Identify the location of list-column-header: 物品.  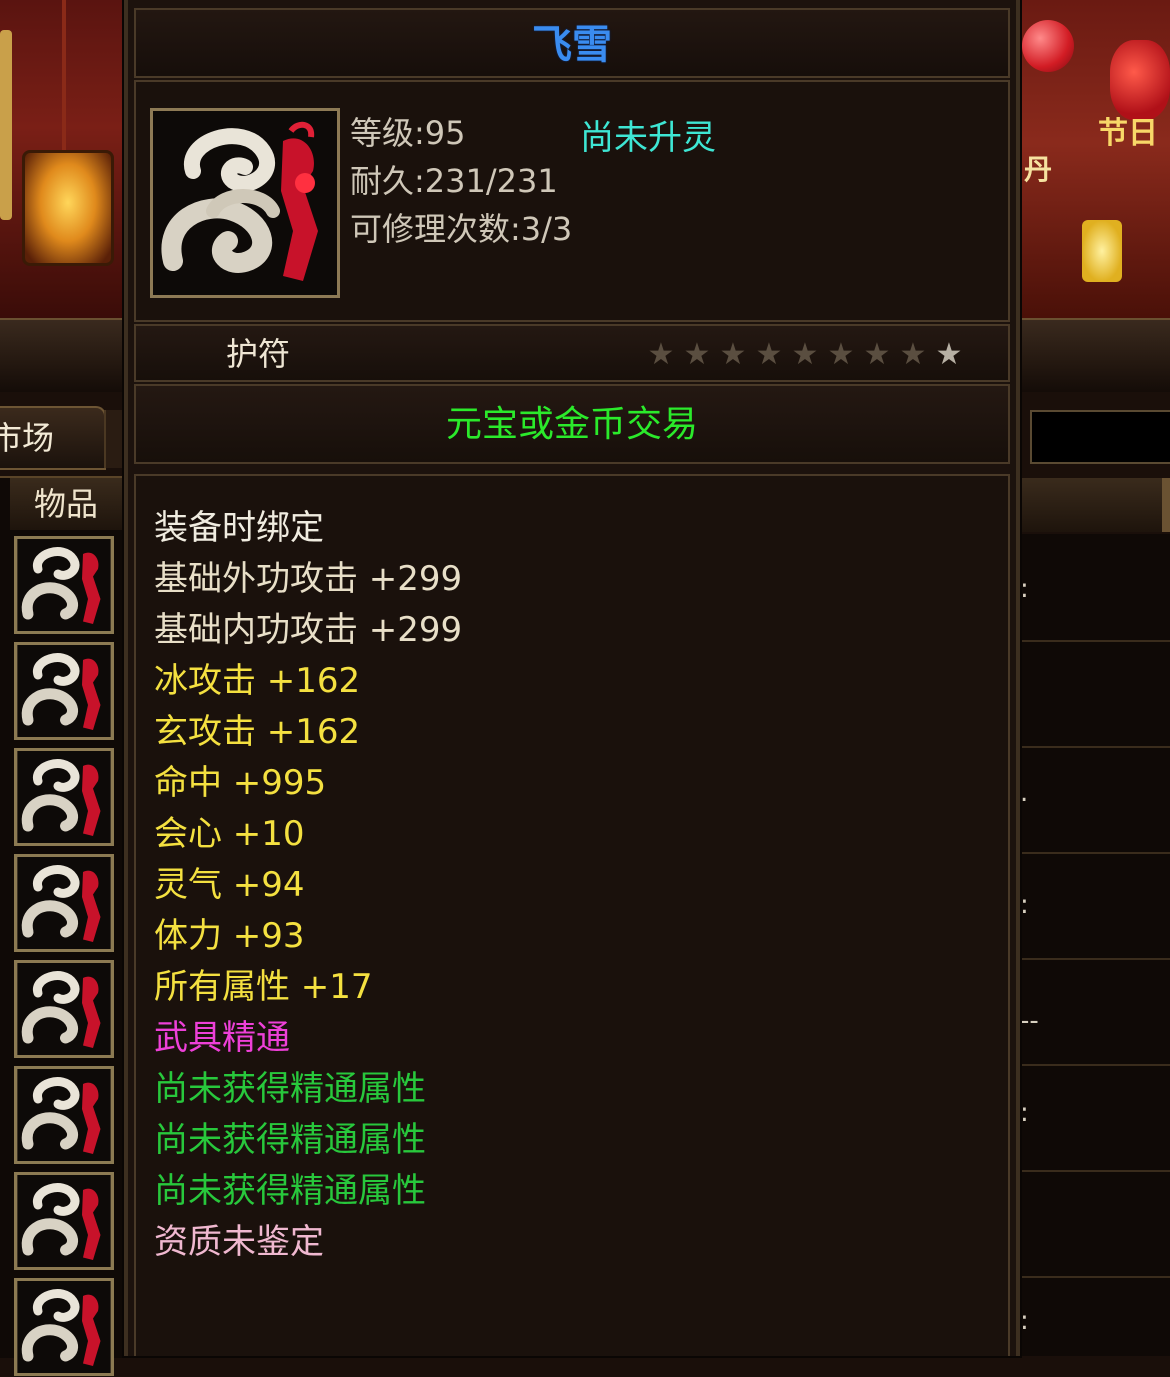
(68, 504).